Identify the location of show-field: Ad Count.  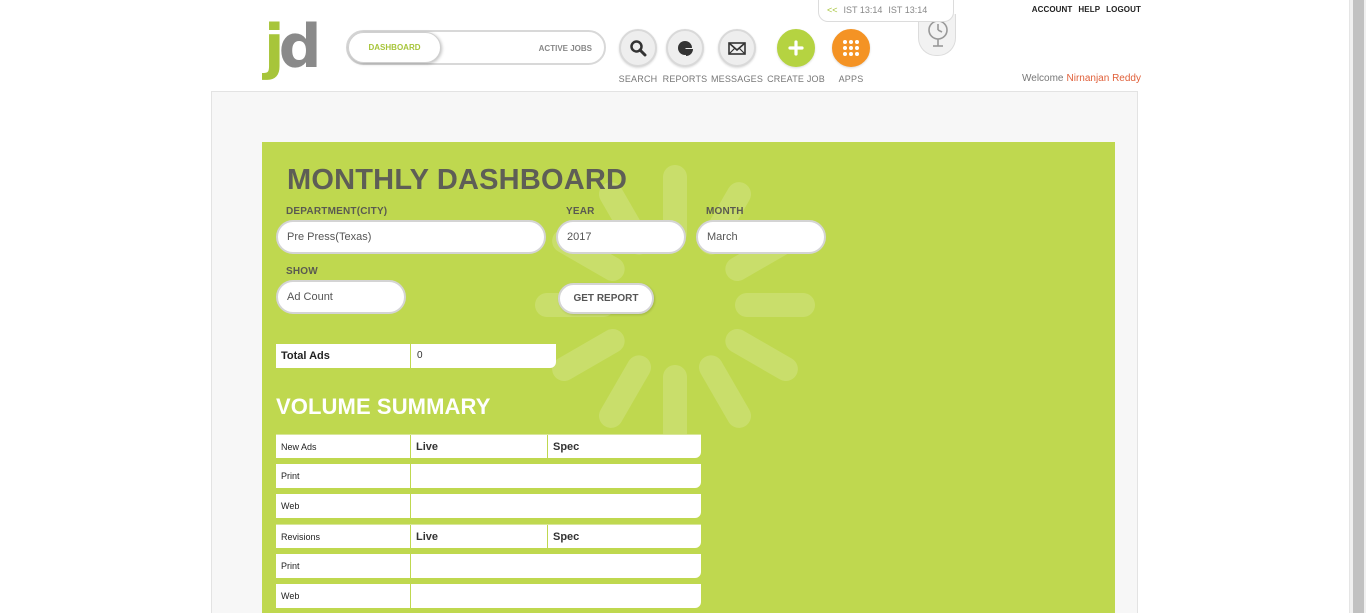
(341, 297).